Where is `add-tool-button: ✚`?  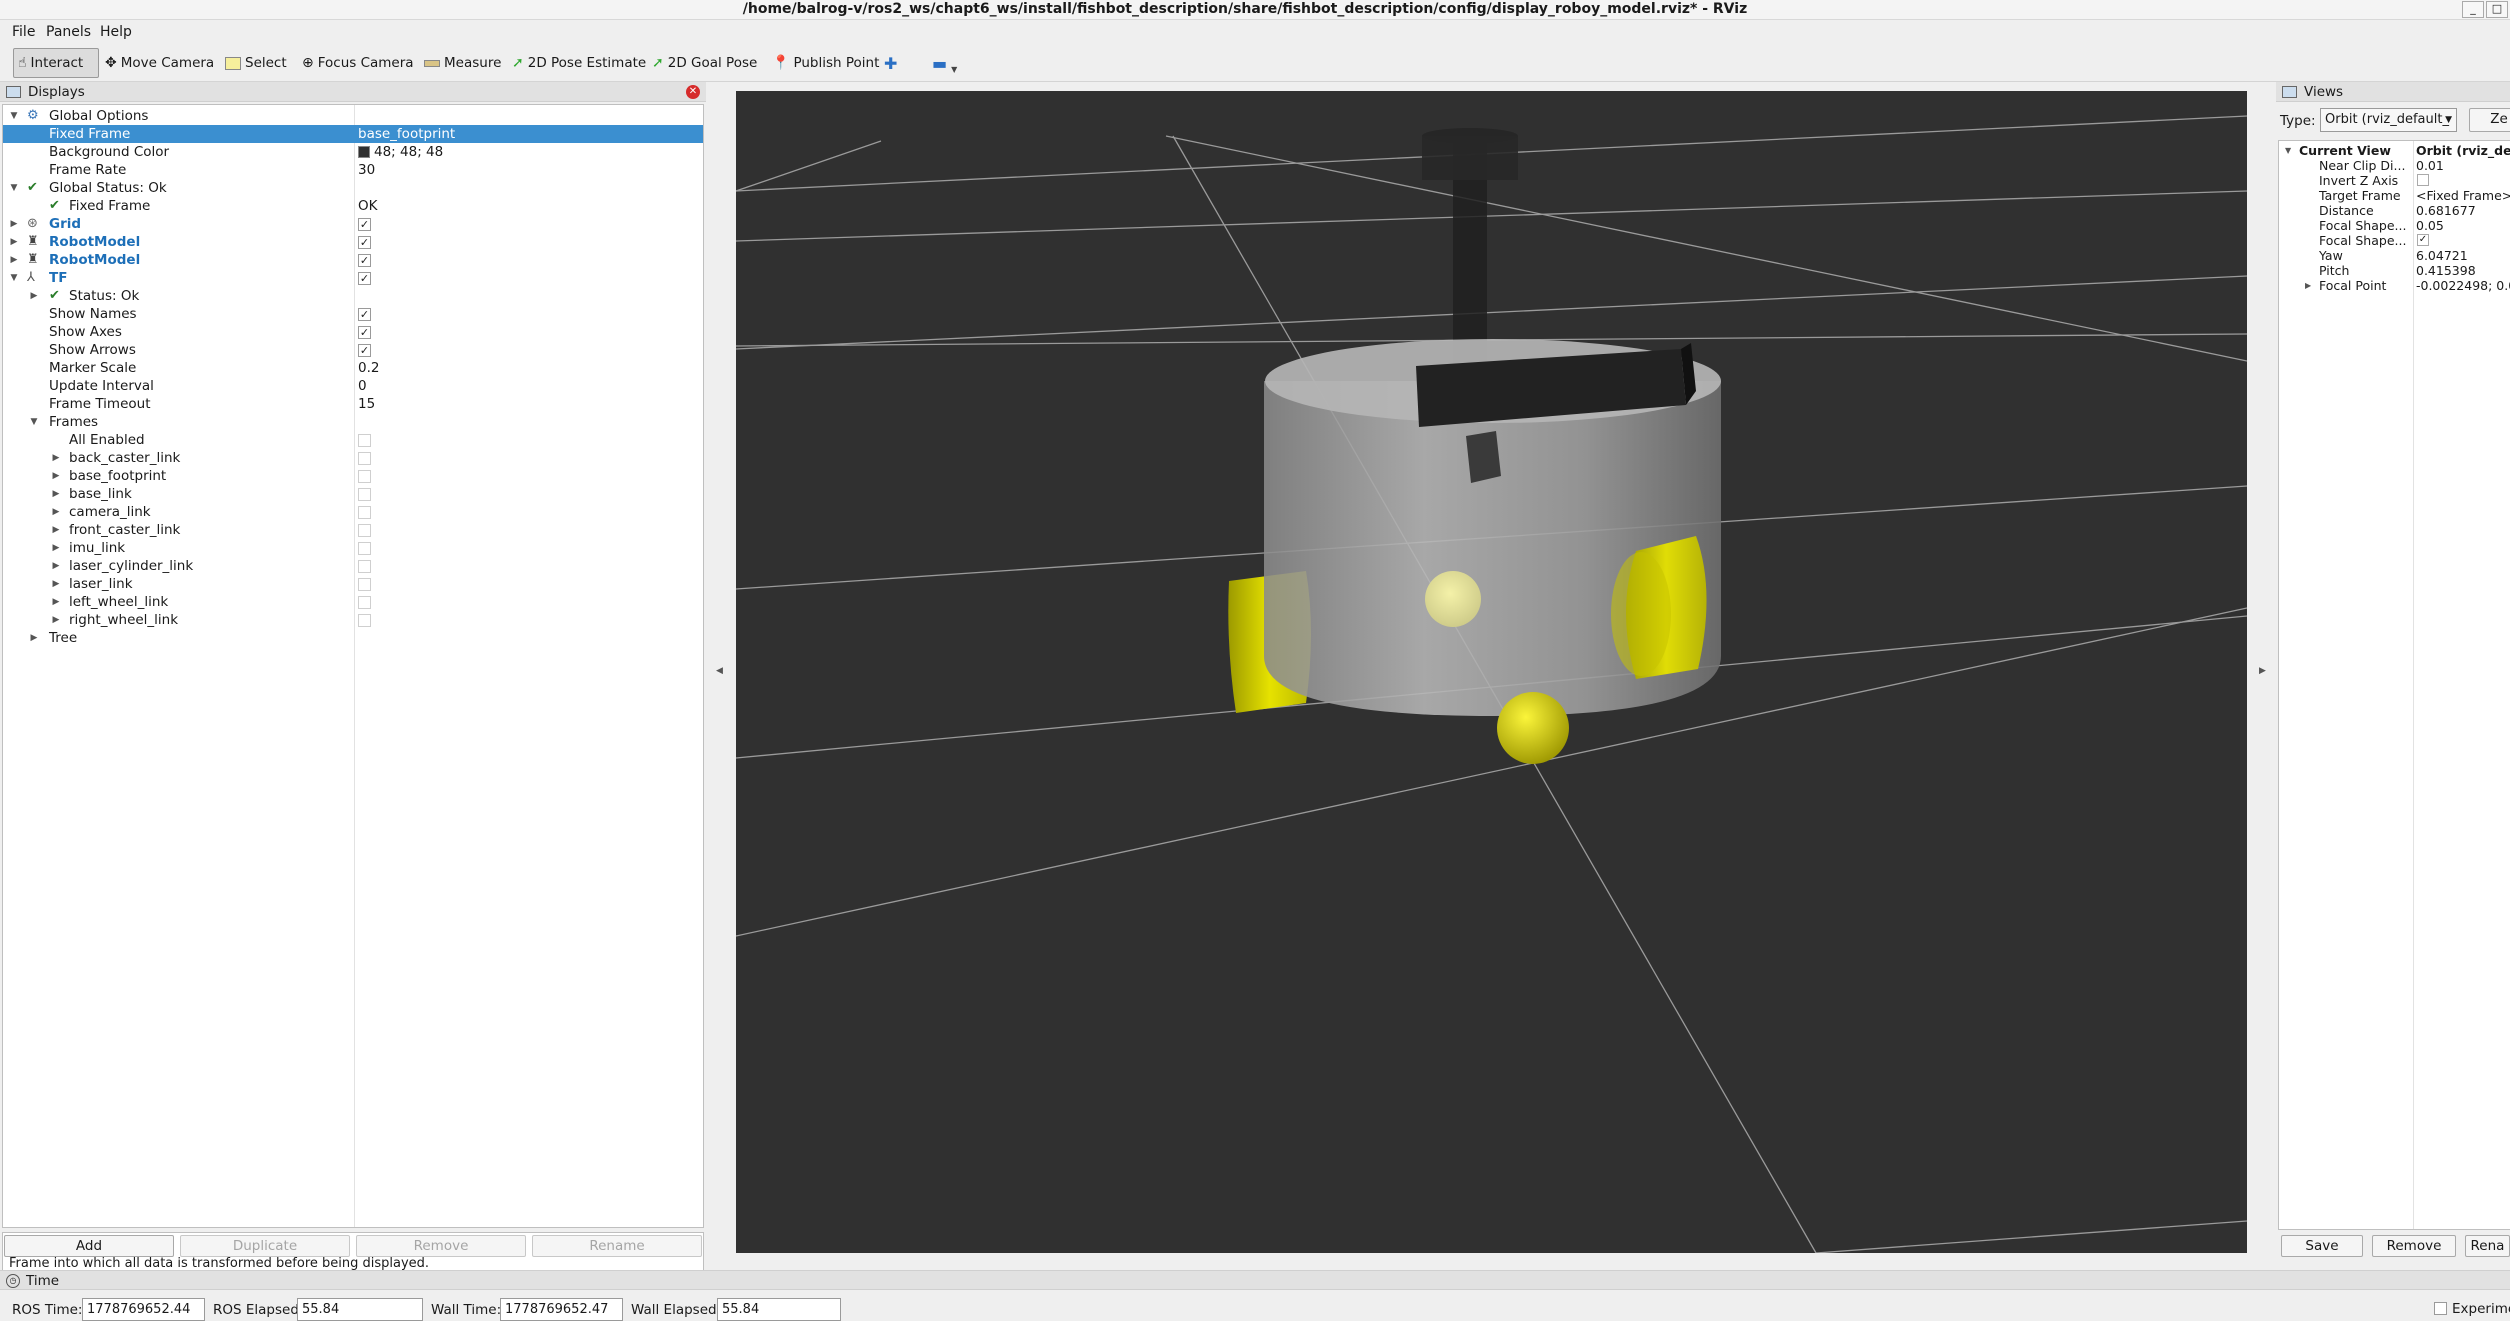 add-tool-button: ✚ is located at coordinates (890, 63).